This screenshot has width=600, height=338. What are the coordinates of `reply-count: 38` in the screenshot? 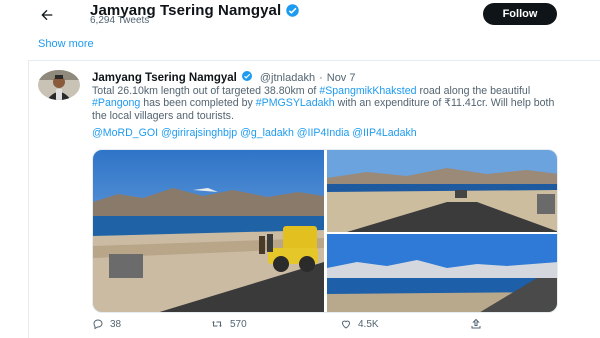 It's located at (116, 324).